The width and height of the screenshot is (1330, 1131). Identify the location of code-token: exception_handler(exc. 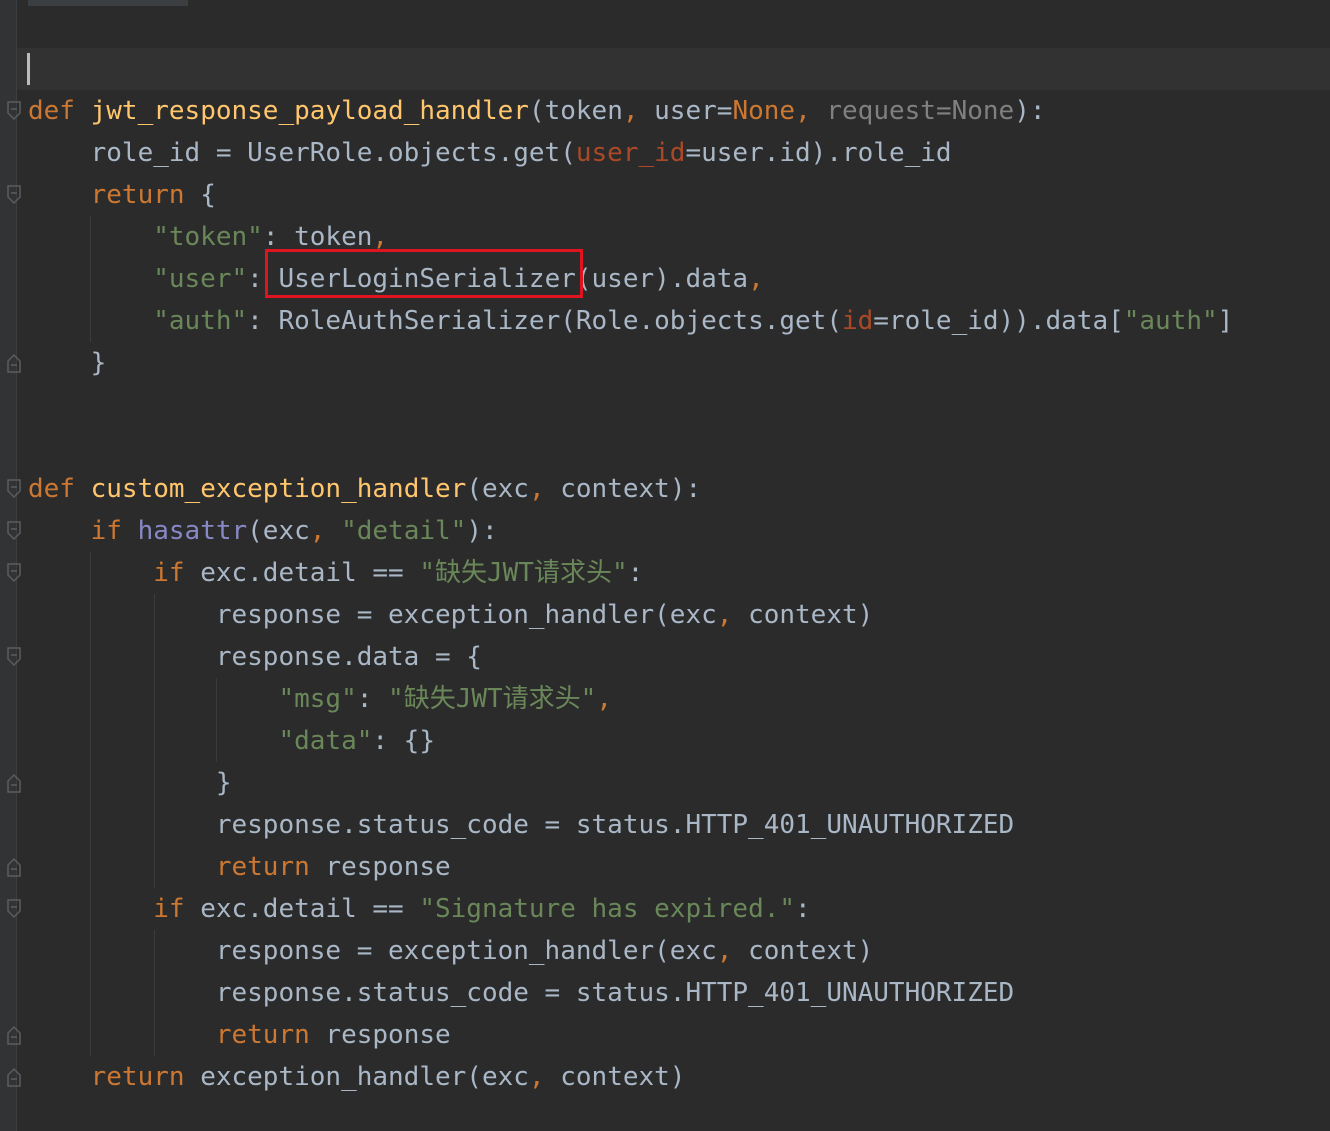
(364, 1077).